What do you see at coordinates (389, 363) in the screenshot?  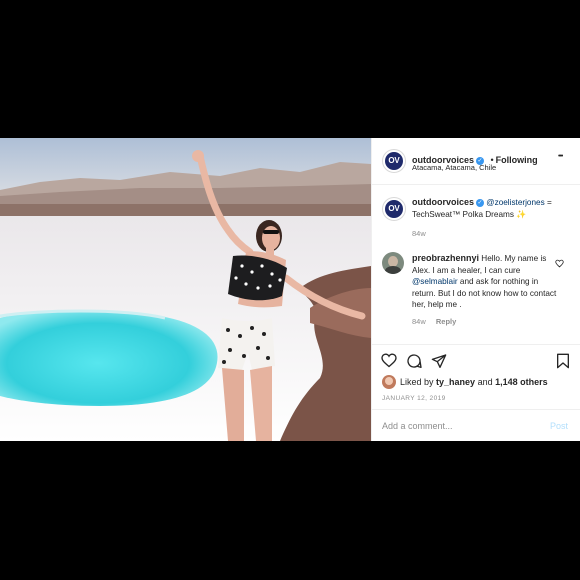 I see `like-heart-icon` at bounding box center [389, 363].